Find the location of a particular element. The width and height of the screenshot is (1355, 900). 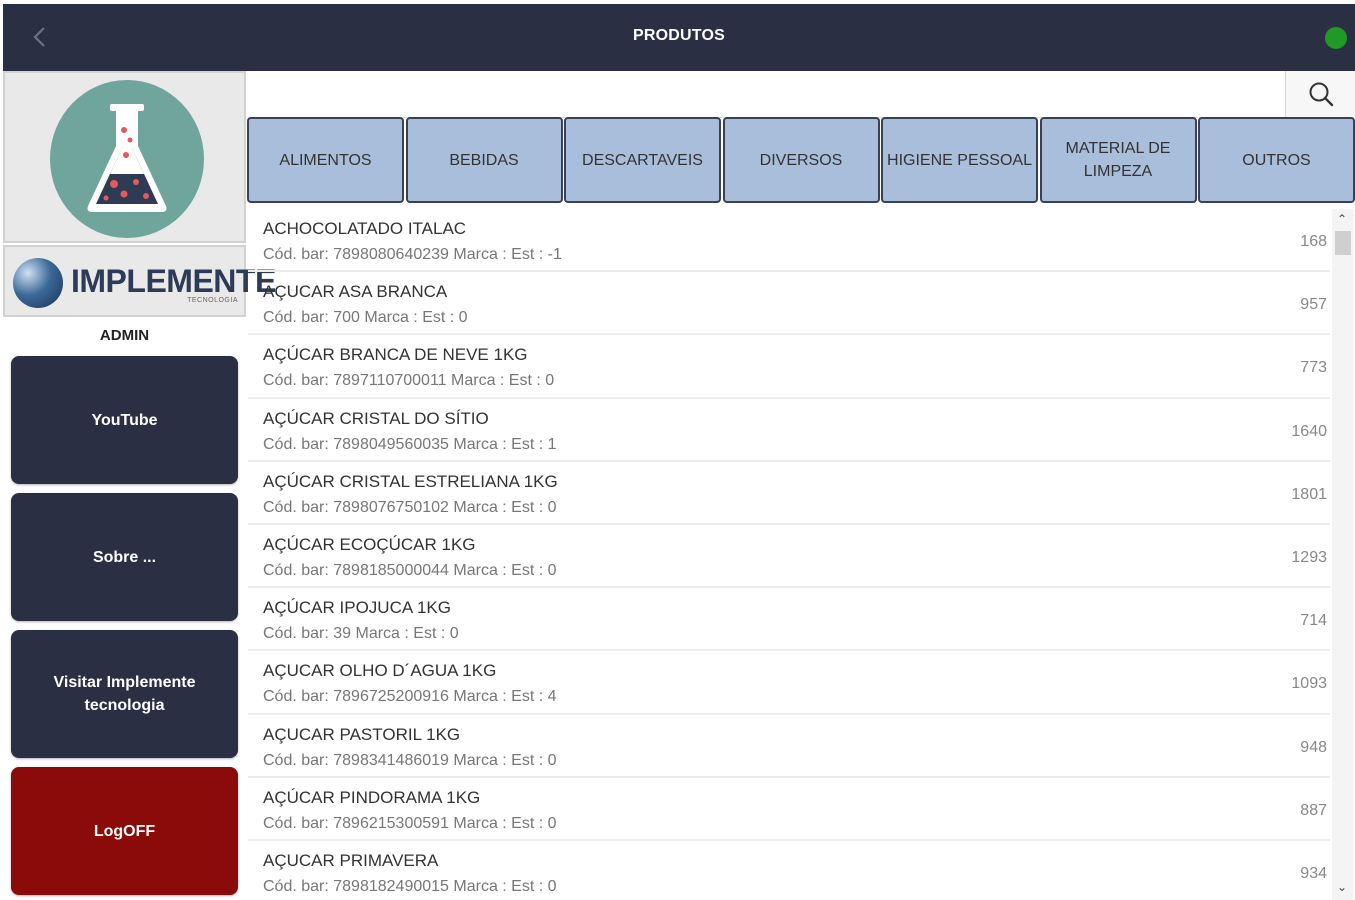

category-descartaveis: DESCARTAVEIS is located at coordinates (642, 160).